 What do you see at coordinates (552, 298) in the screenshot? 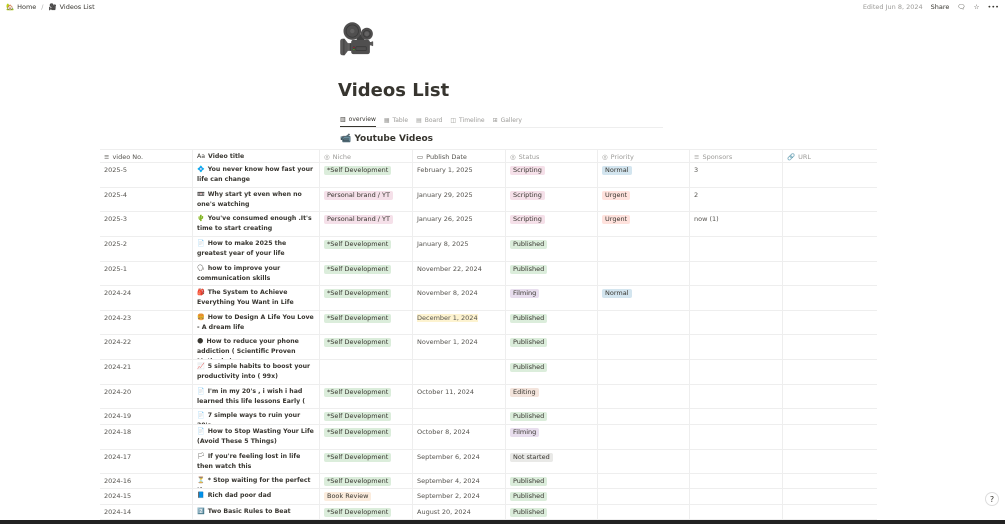
I see `status-cell: Filming` at bounding box center [552, 298].